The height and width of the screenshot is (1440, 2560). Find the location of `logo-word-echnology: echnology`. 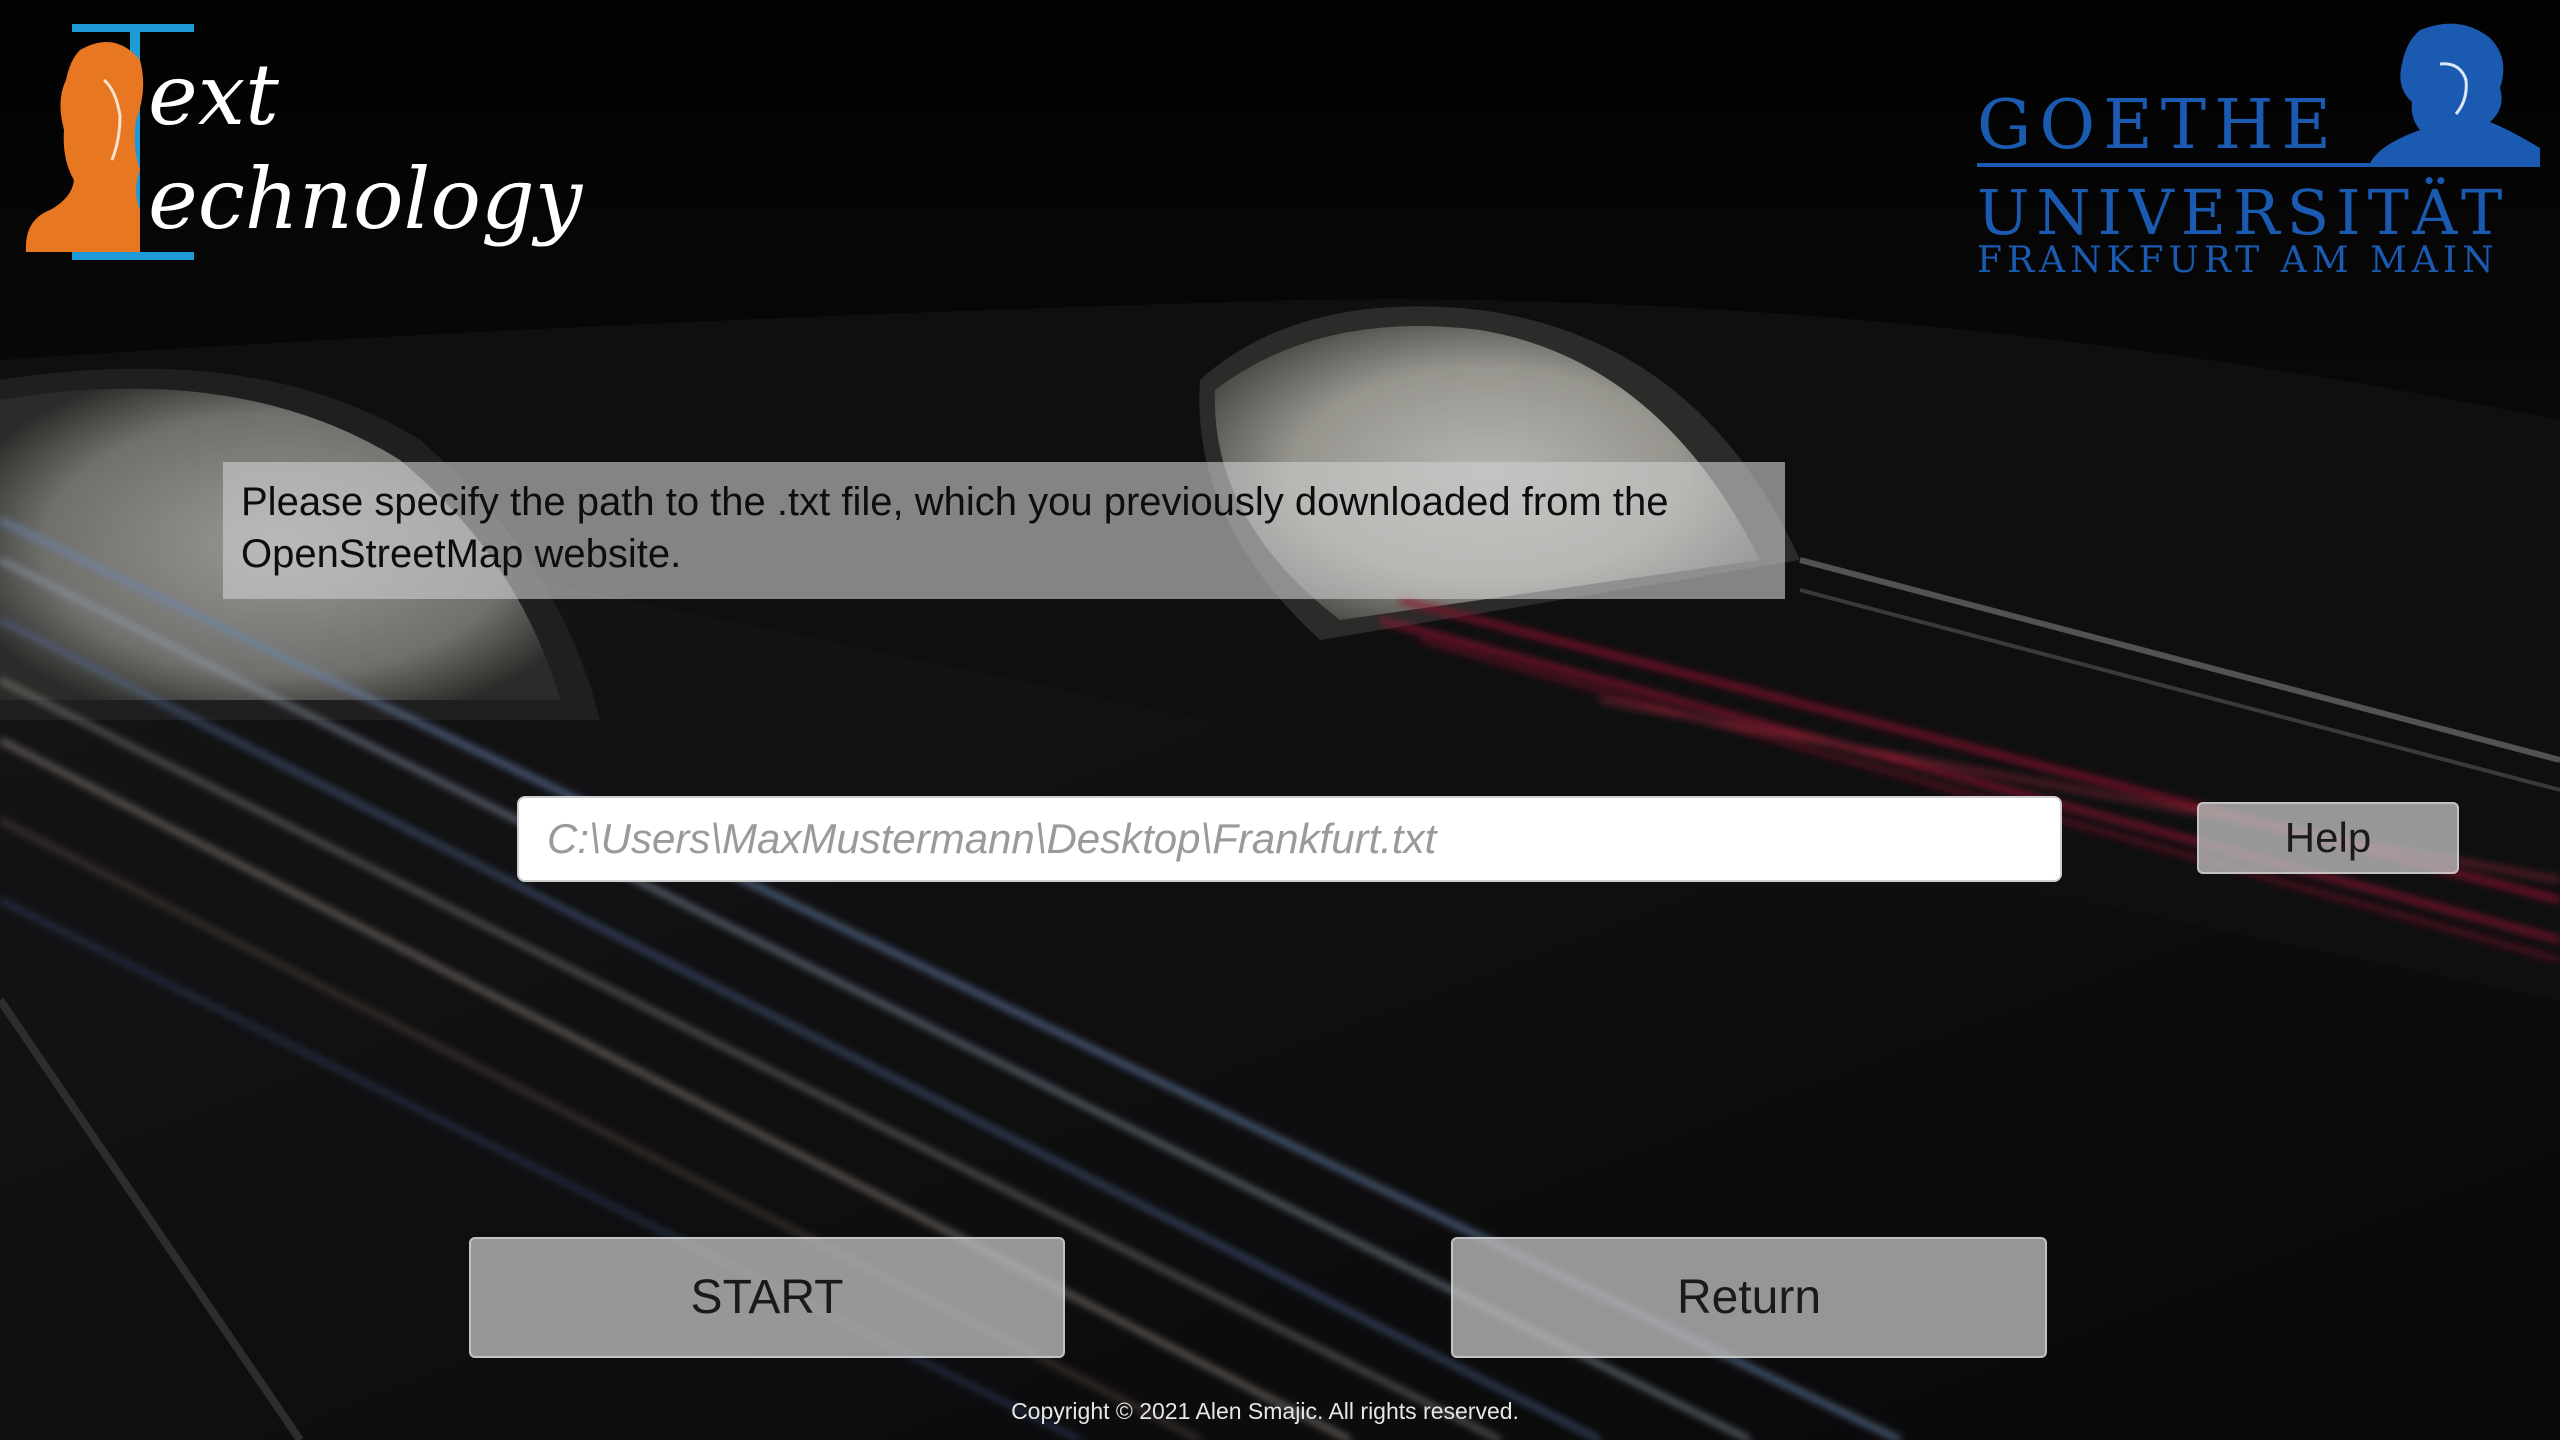

logo-word-echnology: echnology is located at coordinates (365, 199).